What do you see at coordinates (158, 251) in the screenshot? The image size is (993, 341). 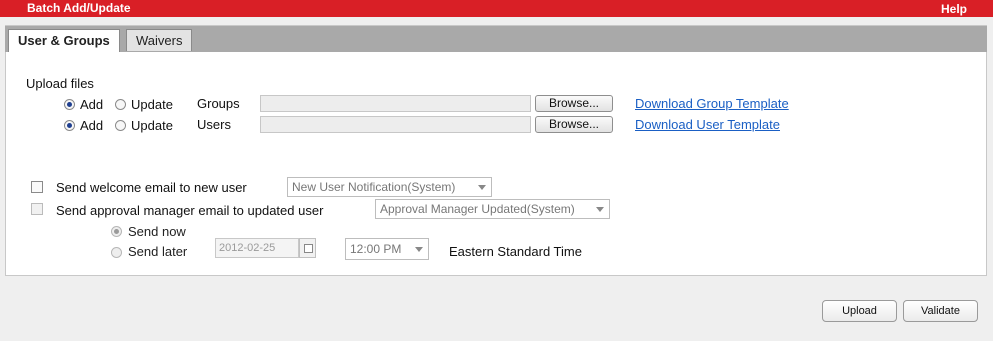 I see `send-later-label: Send later` at bounding box center [158, 251].